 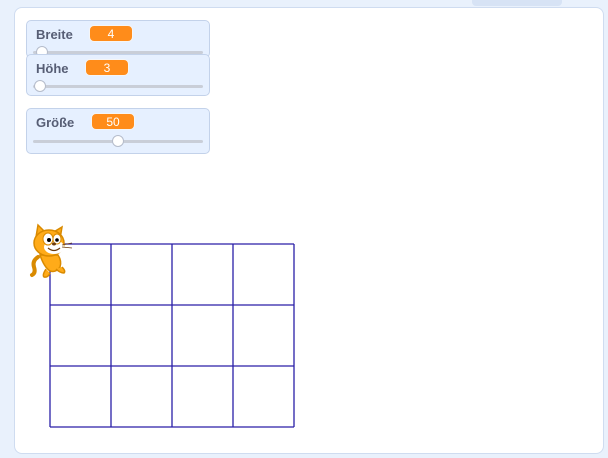 I want to click on monitor-groesse-value: 50, so click(x=113, y=121).